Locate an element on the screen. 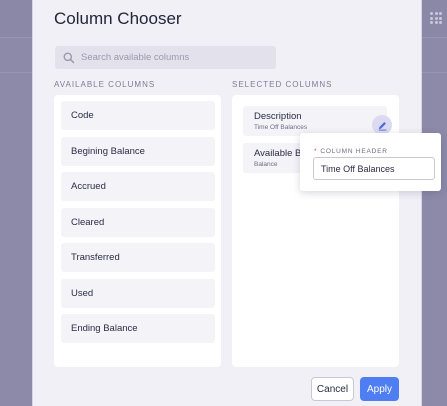 Image resolution: width=447 pixels, height=406 pixels. list-item-label: Begining Balance is located at coordinates (108, 151).